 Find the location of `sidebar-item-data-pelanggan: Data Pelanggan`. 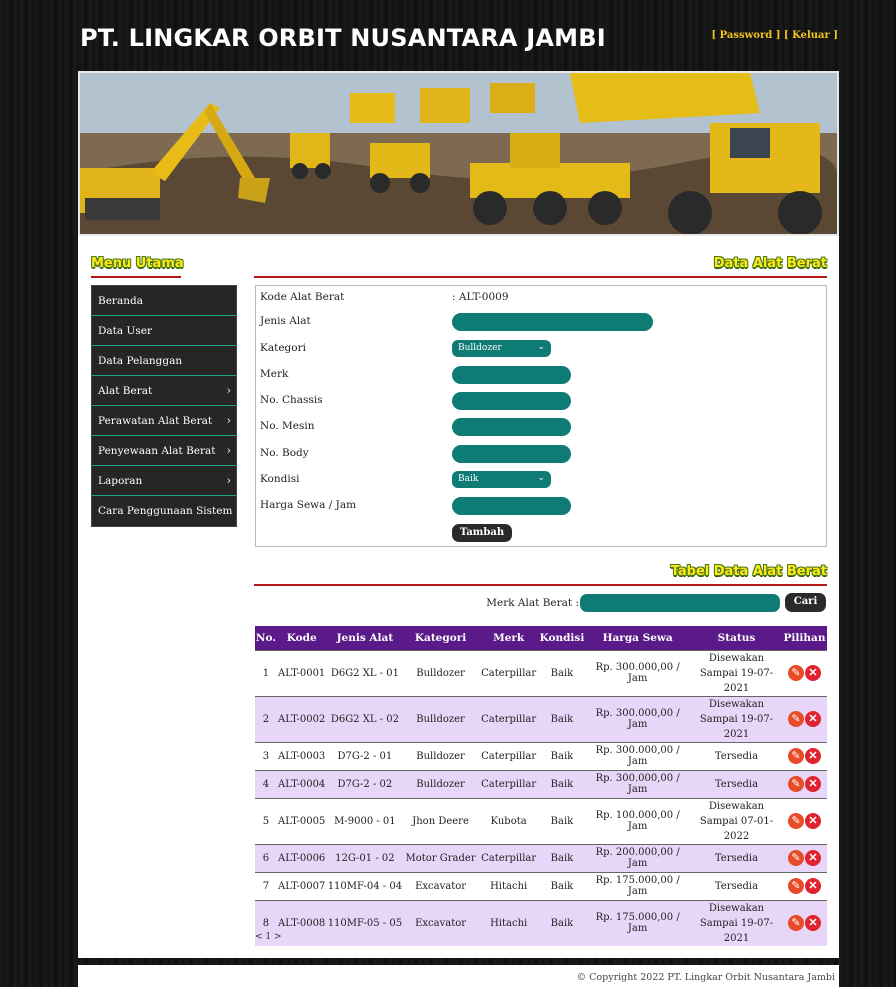

sidebar-item-data-pelanggan: Data Pelanggan is located at coordinates (164, 361).